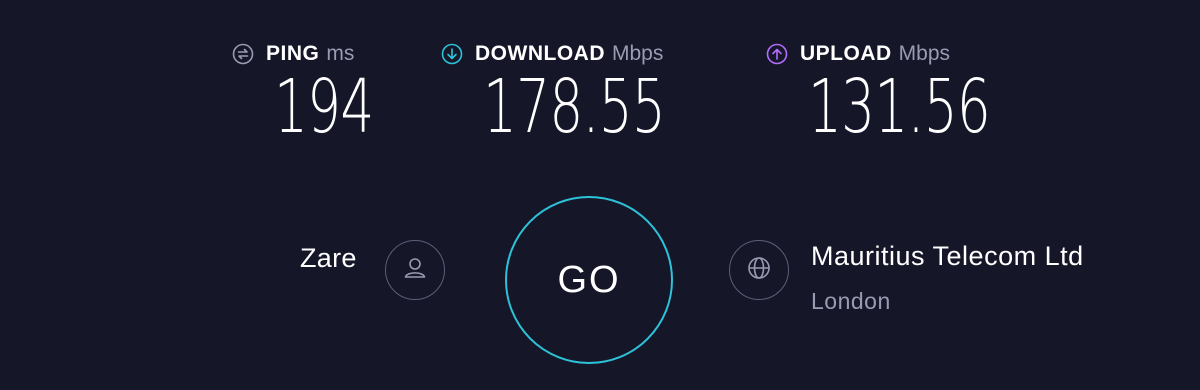  I want to click on go-label: GO, so click(589, 279).